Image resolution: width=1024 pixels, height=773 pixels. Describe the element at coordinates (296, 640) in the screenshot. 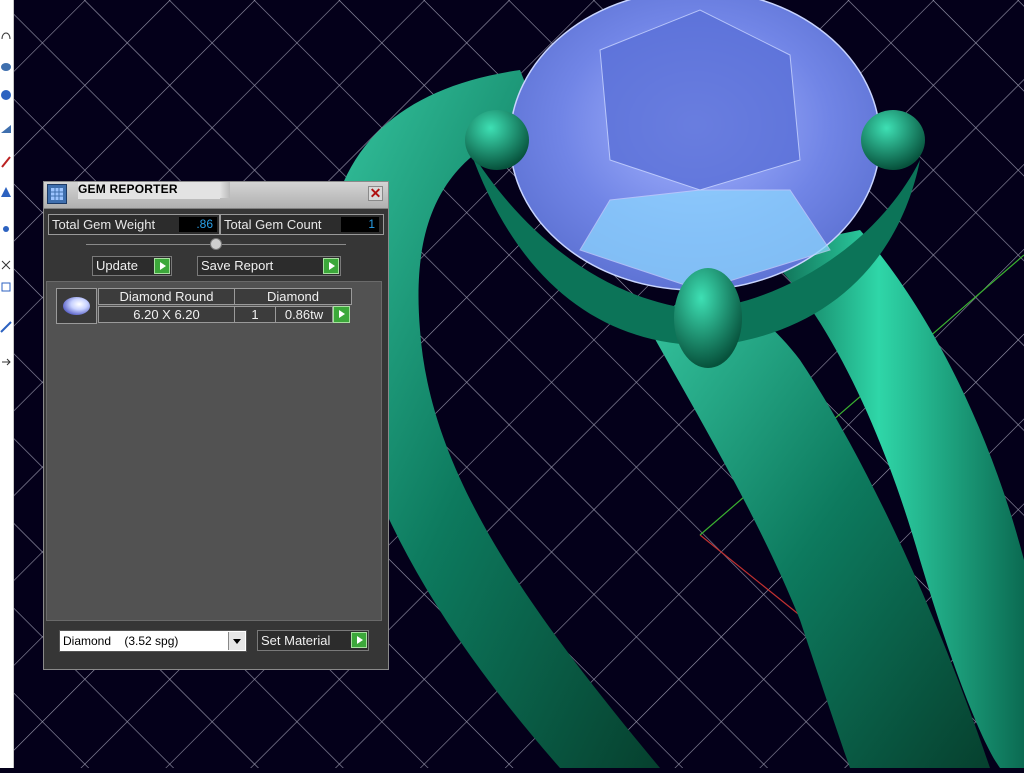

I see `set-material-button-label: Set Material` at that location.